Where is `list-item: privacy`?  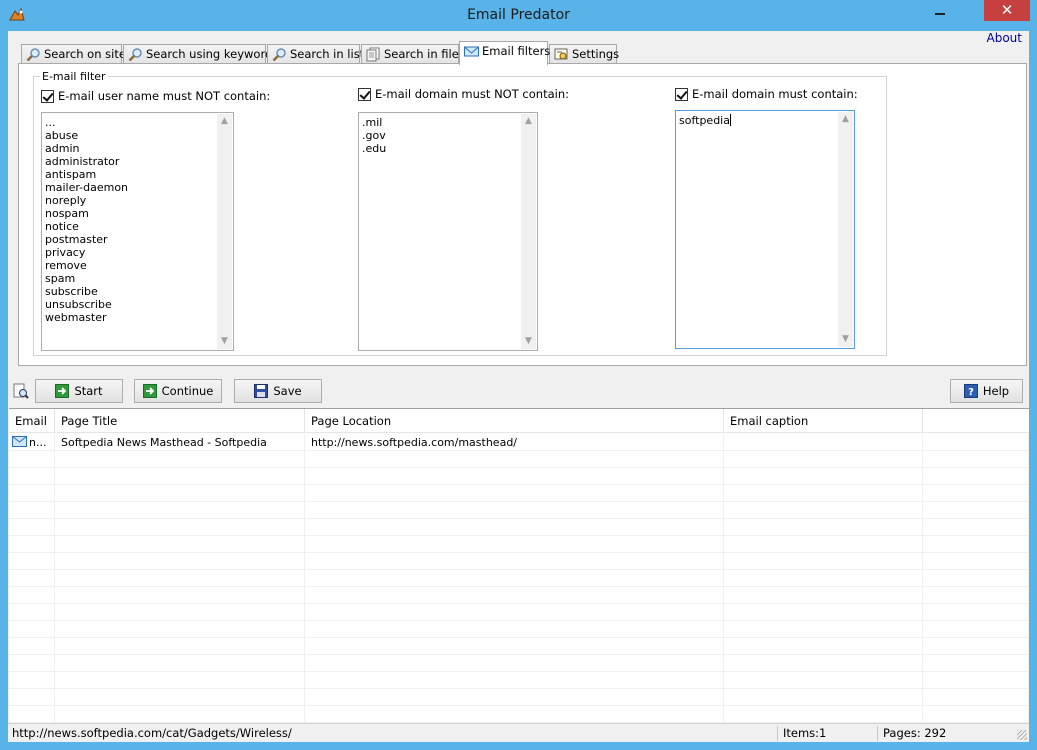
list-item: privacy is located at coordinates (137, 252).